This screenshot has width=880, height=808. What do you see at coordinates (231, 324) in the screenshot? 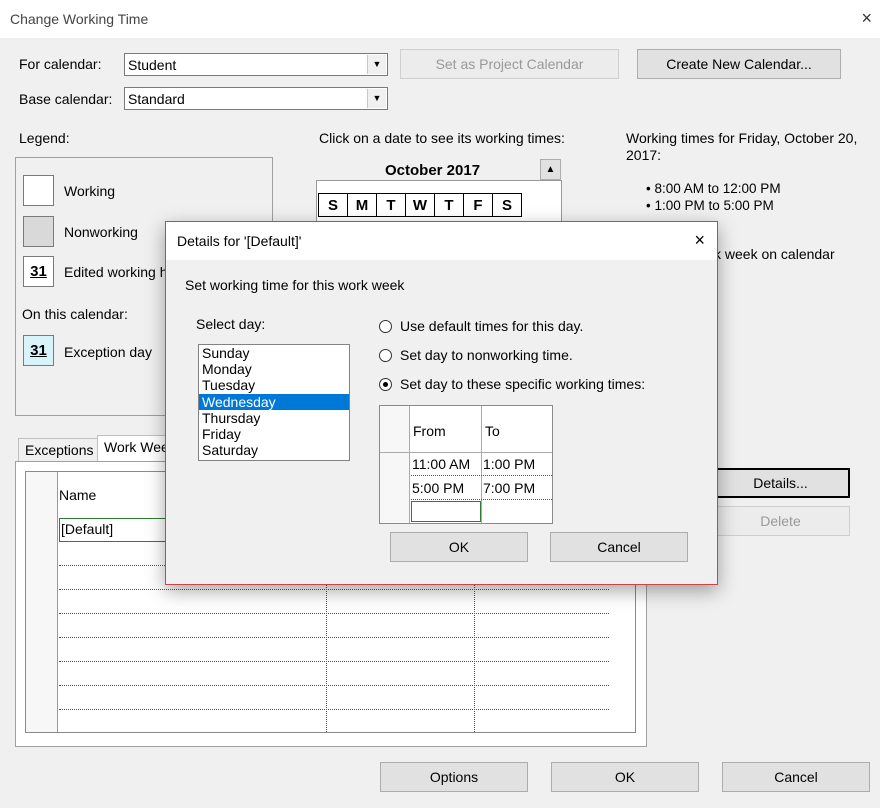
I see `select-day-label: Select day:` at bounding box center [231, 324].